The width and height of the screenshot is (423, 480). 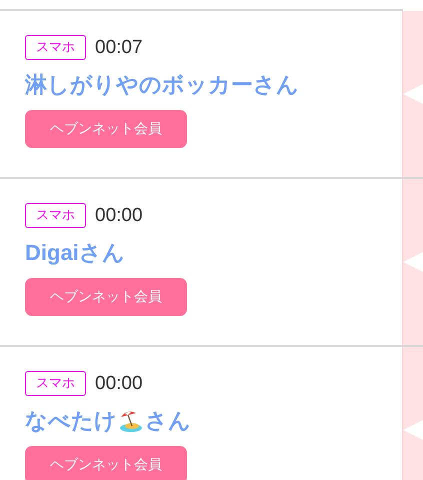 I want to click on beach-umbrella-icon, so click(x=131, y=421).